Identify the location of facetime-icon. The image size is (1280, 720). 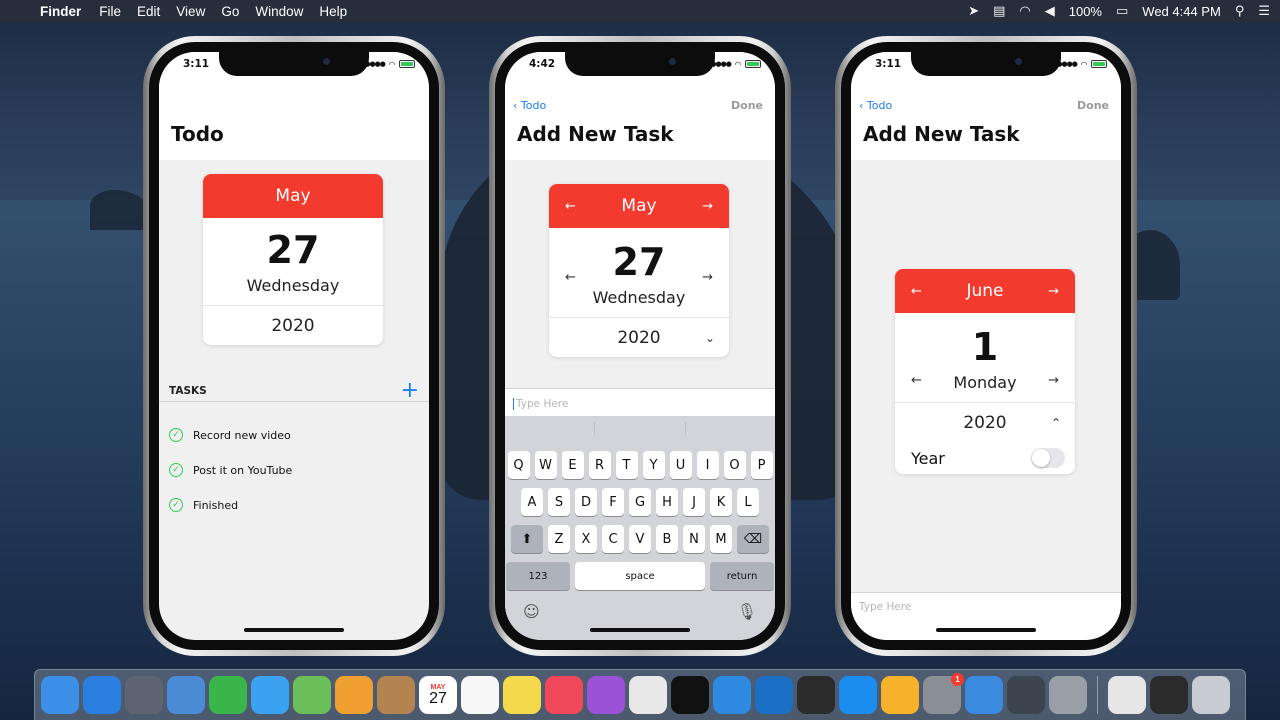
(228, 695).